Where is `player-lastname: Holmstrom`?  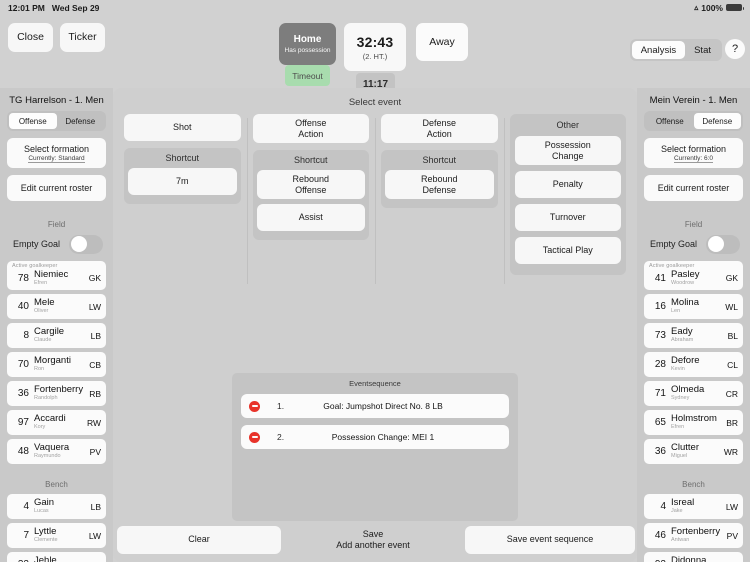
player-lastname: Holmstrom is located at coordinates (694, 419).